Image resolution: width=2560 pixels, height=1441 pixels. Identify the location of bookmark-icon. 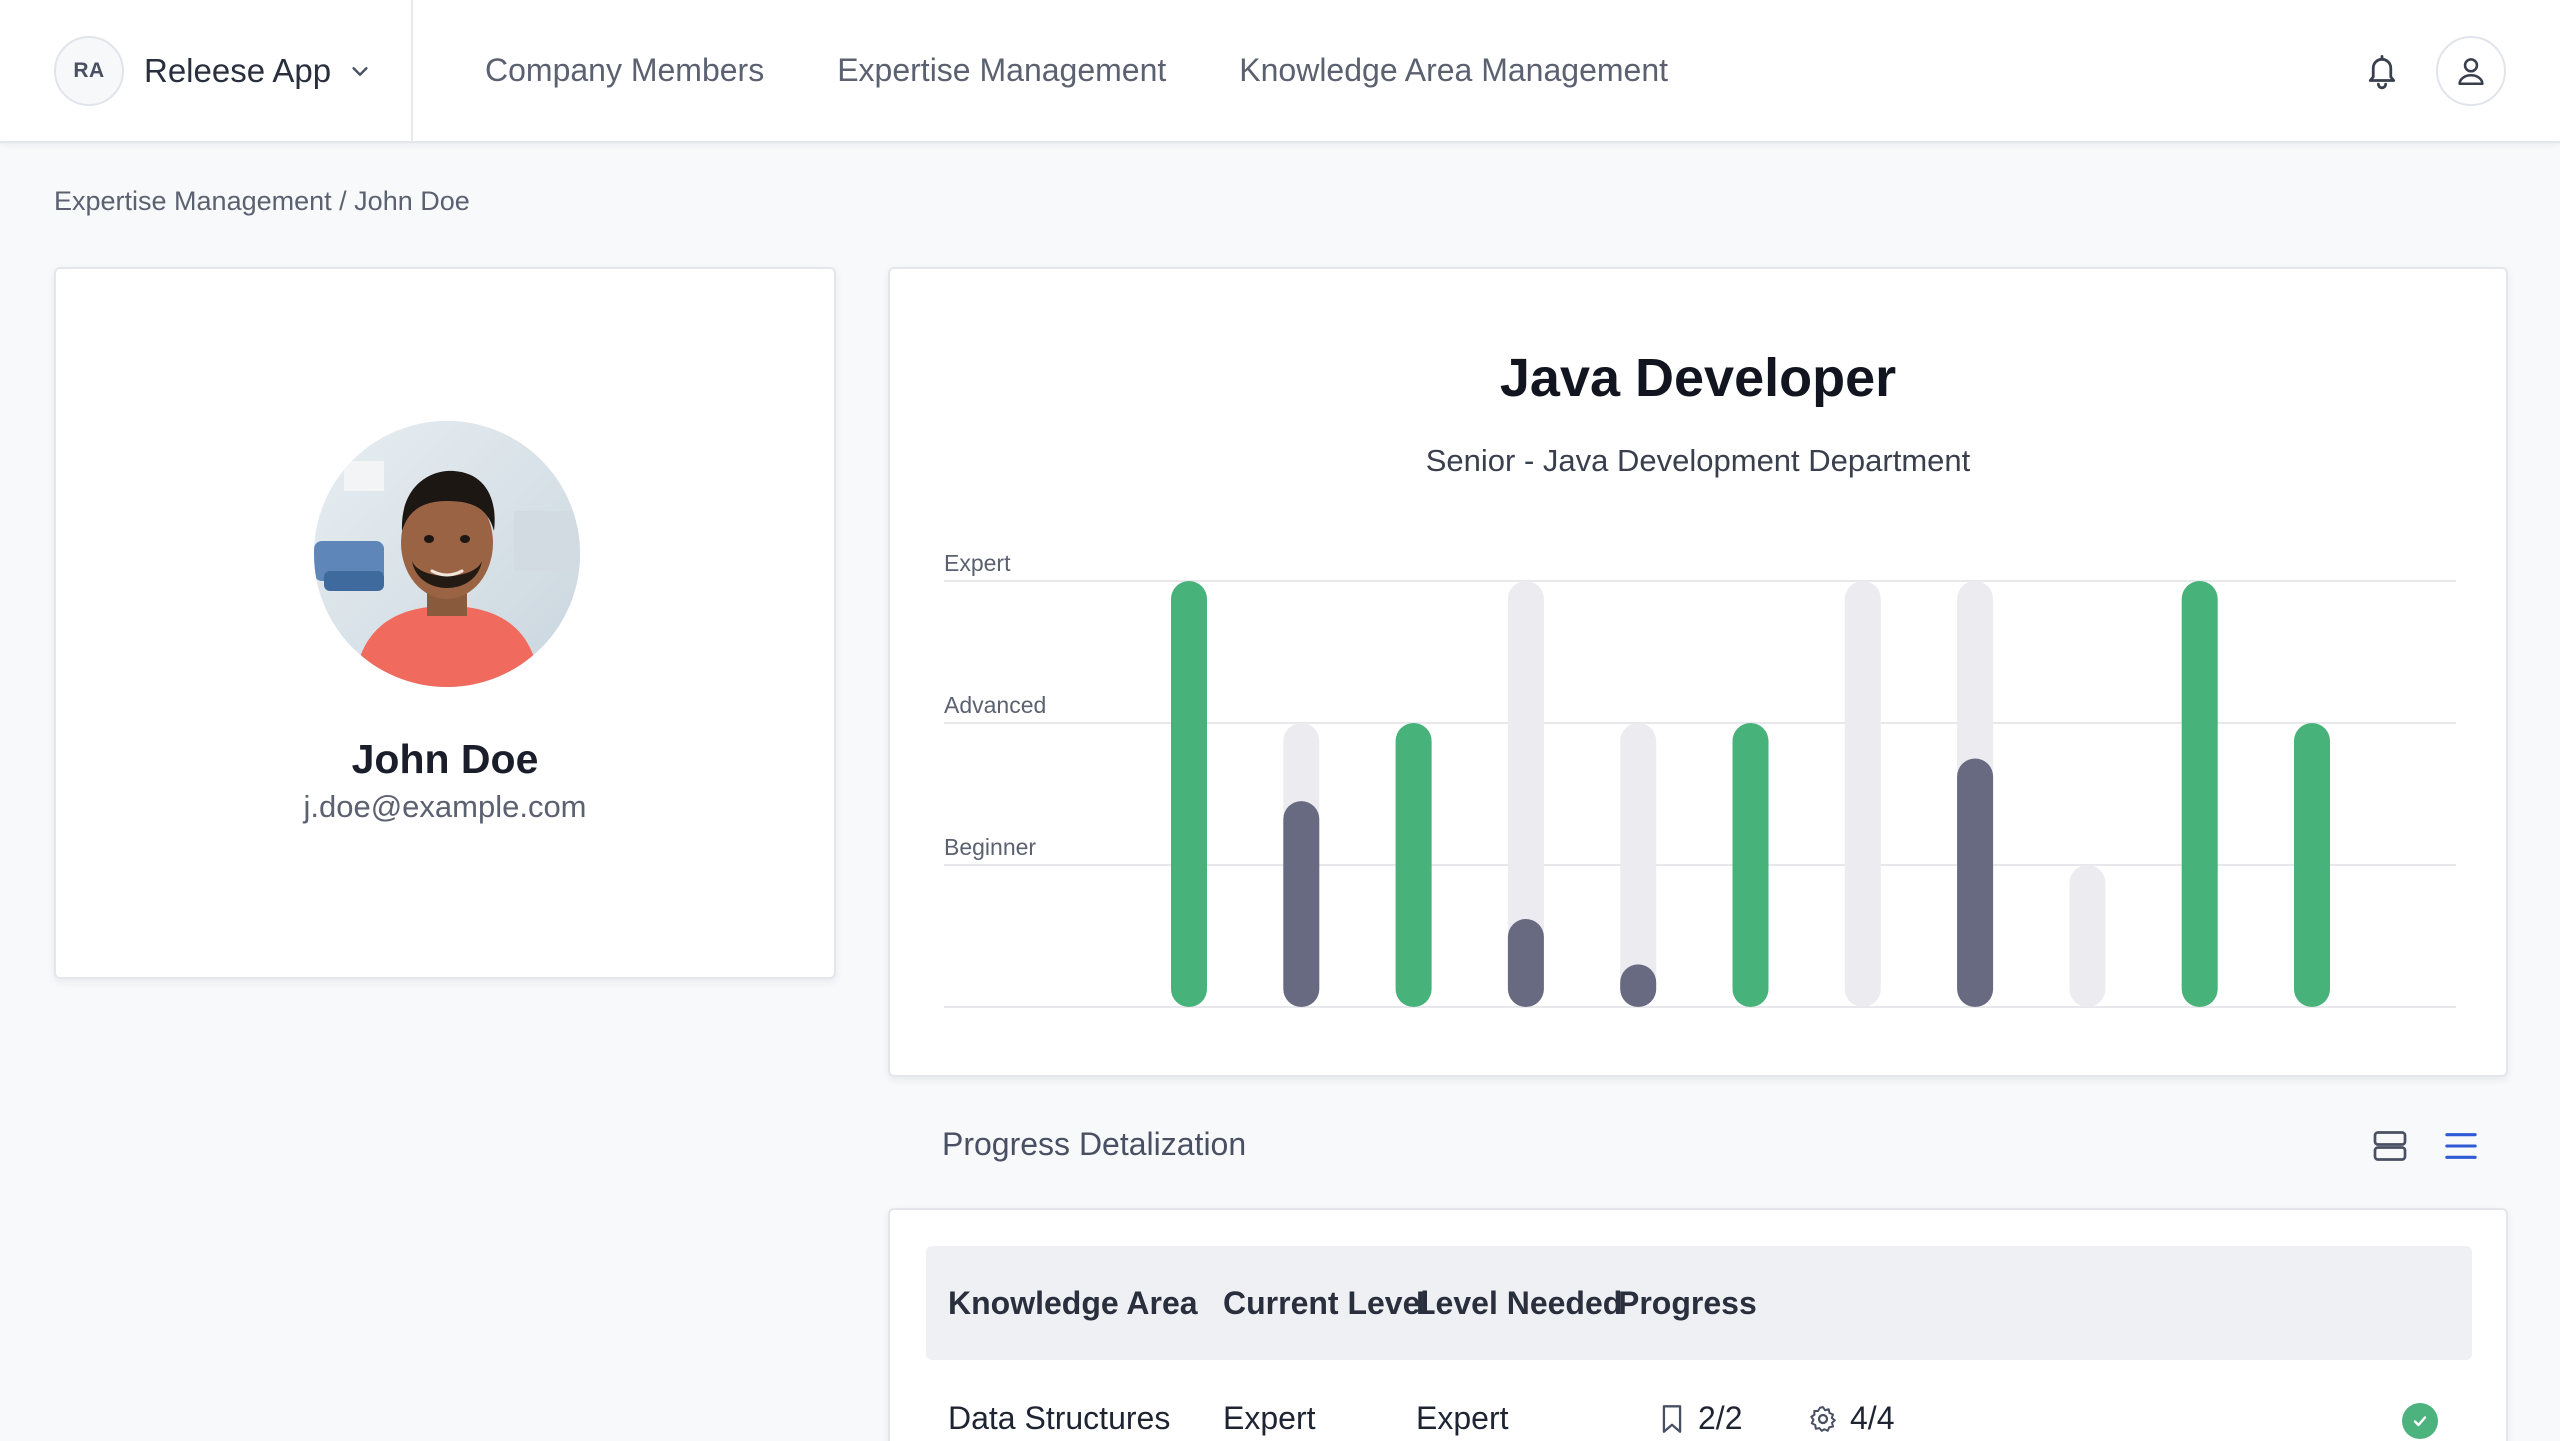
(1672, 1419).